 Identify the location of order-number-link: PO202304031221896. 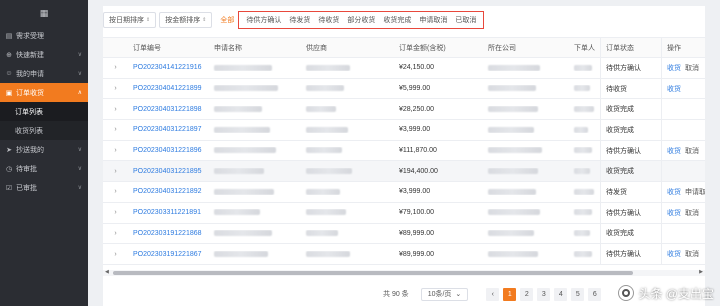
(167, 150).